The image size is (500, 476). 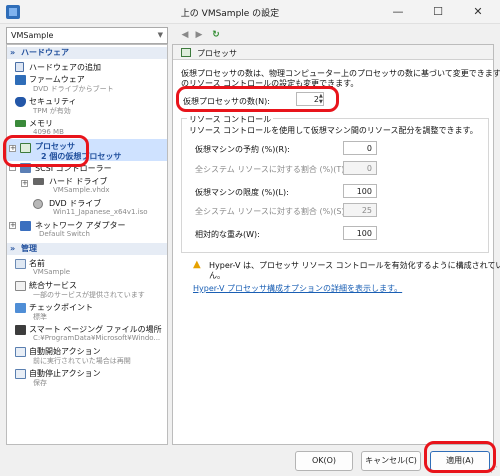 What do you see at coordinates (87, 267) in the screenshot?
I see `sidebar-item-name: 名前 VMSample` at bounding box center [87, 267].